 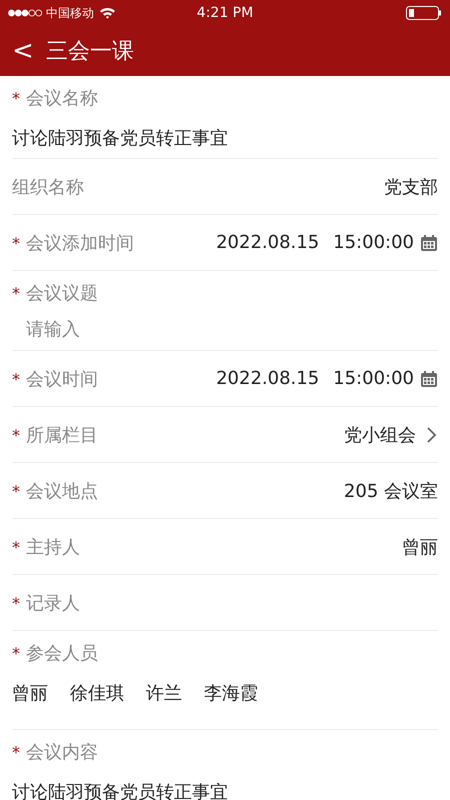 I want to click on field-label: 会议添加时间, so click(x=80, y=243).